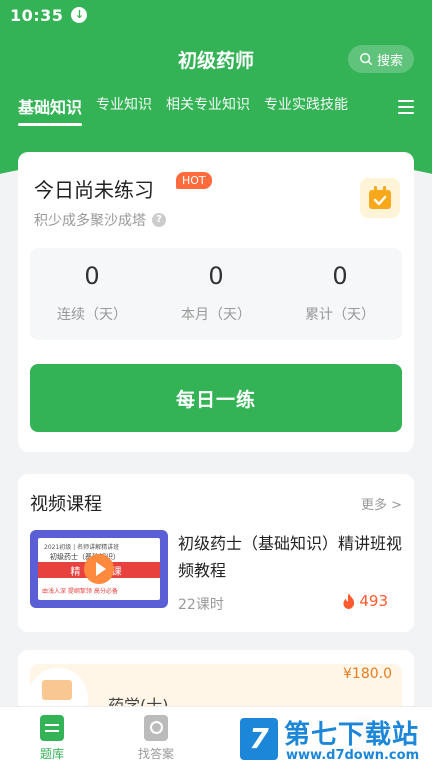  I want to click on folder-icon, so click(57, 690).